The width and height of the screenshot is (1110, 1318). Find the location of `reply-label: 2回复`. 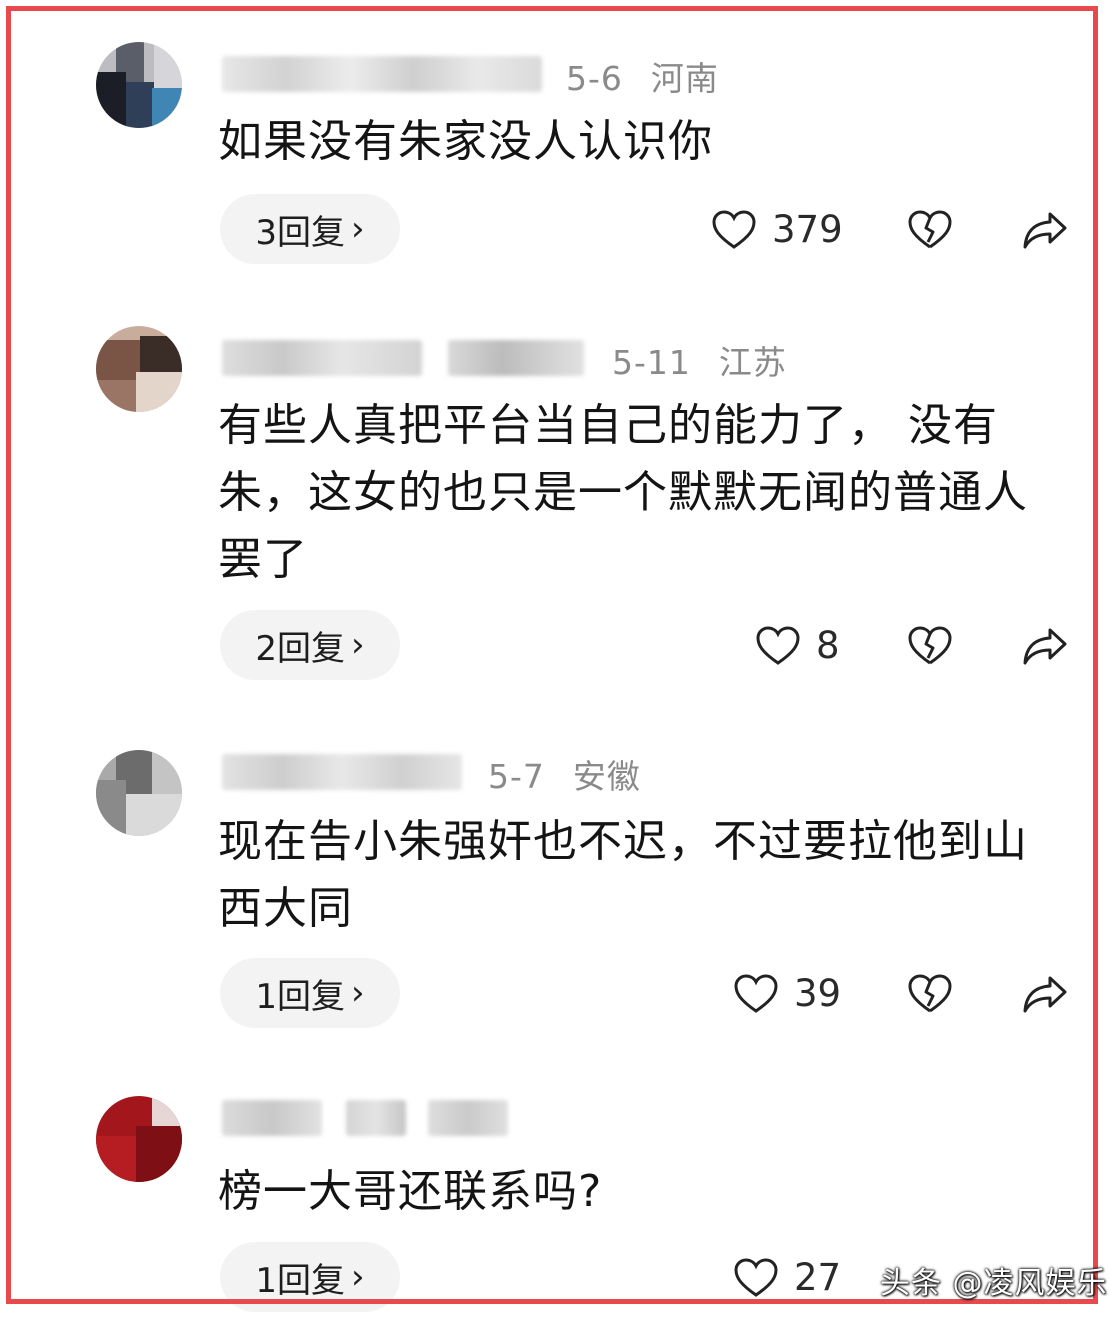

reply-label: 2回复 is located at coordinates (300, 648).